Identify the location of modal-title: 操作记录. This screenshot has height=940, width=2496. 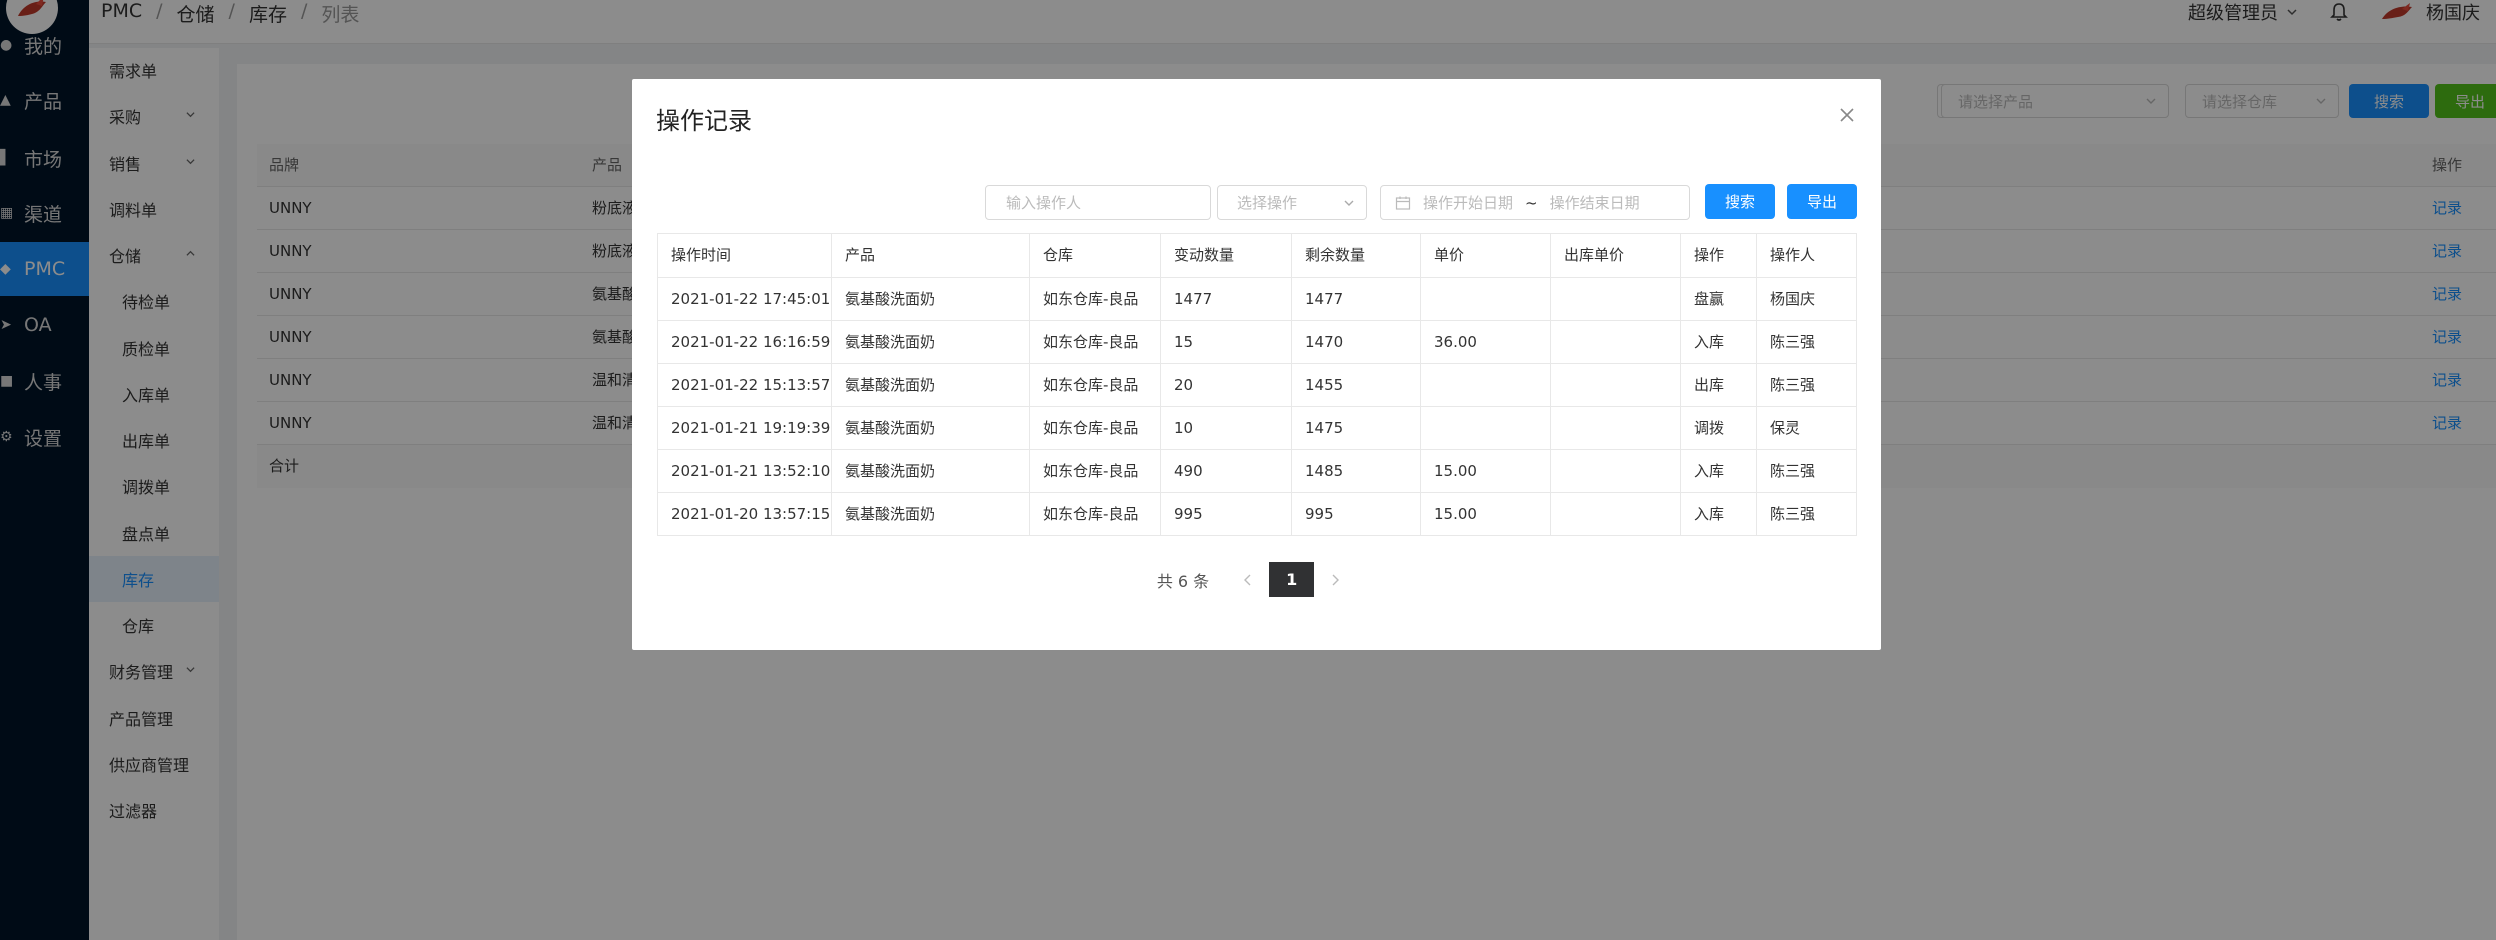
(704, 121).